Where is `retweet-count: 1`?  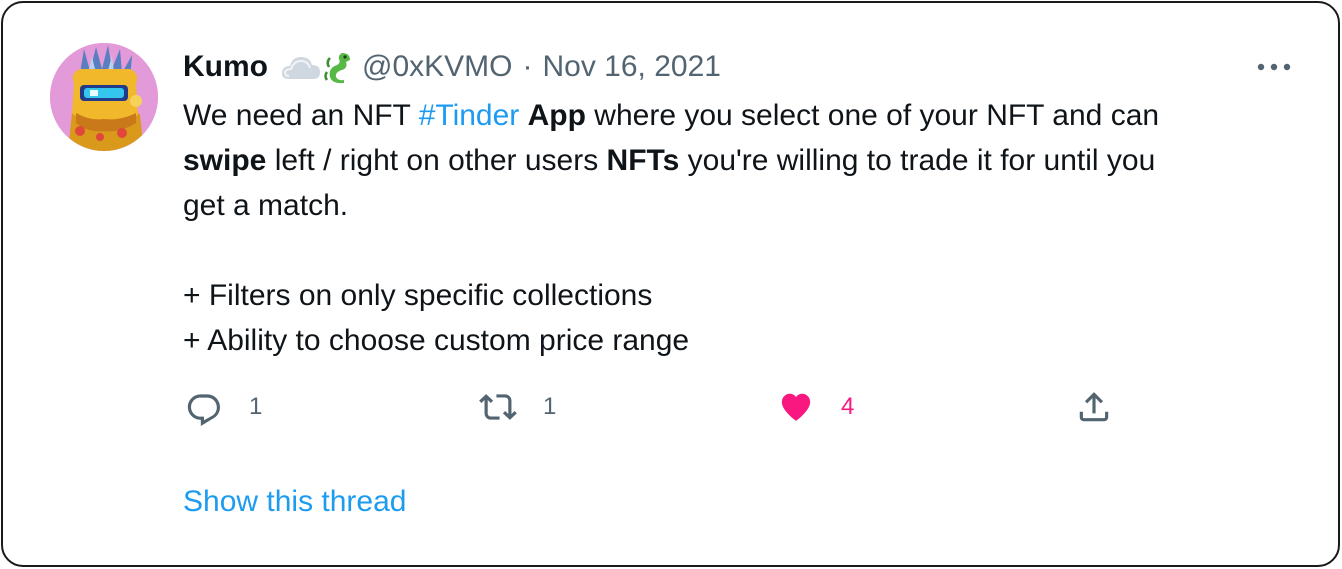 retweet-count: 1 is located at coordinates (550, 406).